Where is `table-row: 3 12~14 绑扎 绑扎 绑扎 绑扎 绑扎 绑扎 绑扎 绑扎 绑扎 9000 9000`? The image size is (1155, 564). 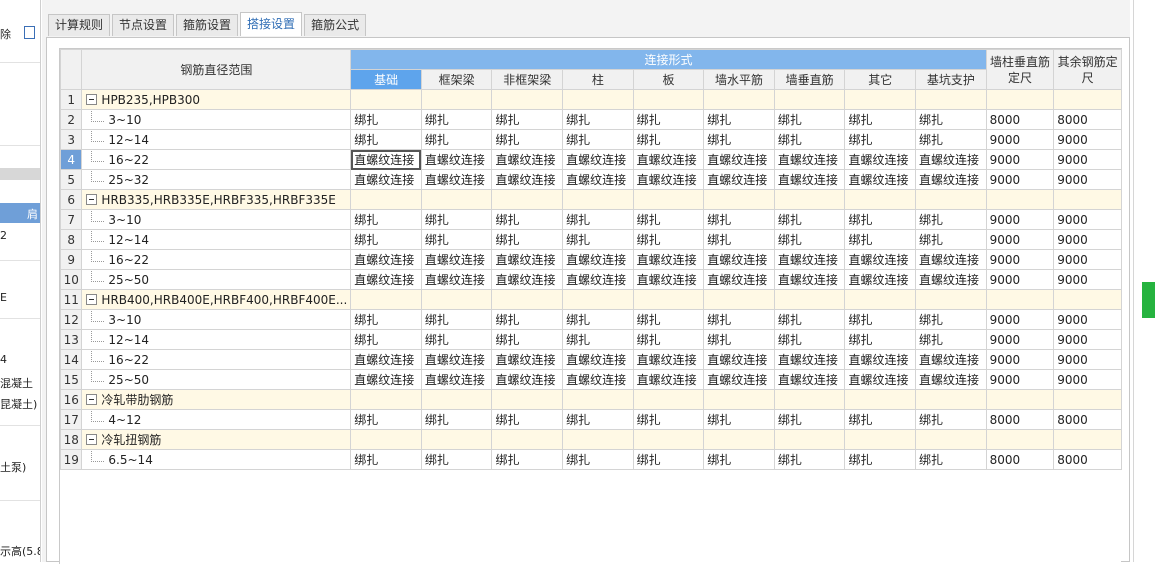 table-row: 3 12~14 绑扎 绑扎 绑扎 绑扎 绑扎 绑扎 绑扎 绑扎 绑扎 9000 9000 is located at coordinates (591, 139).